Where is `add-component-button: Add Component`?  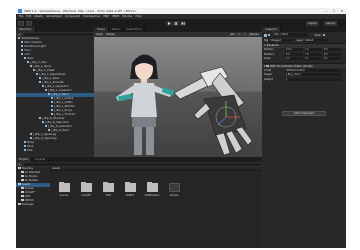 add-component-button: Add Component is located at coordinates (304, 113).